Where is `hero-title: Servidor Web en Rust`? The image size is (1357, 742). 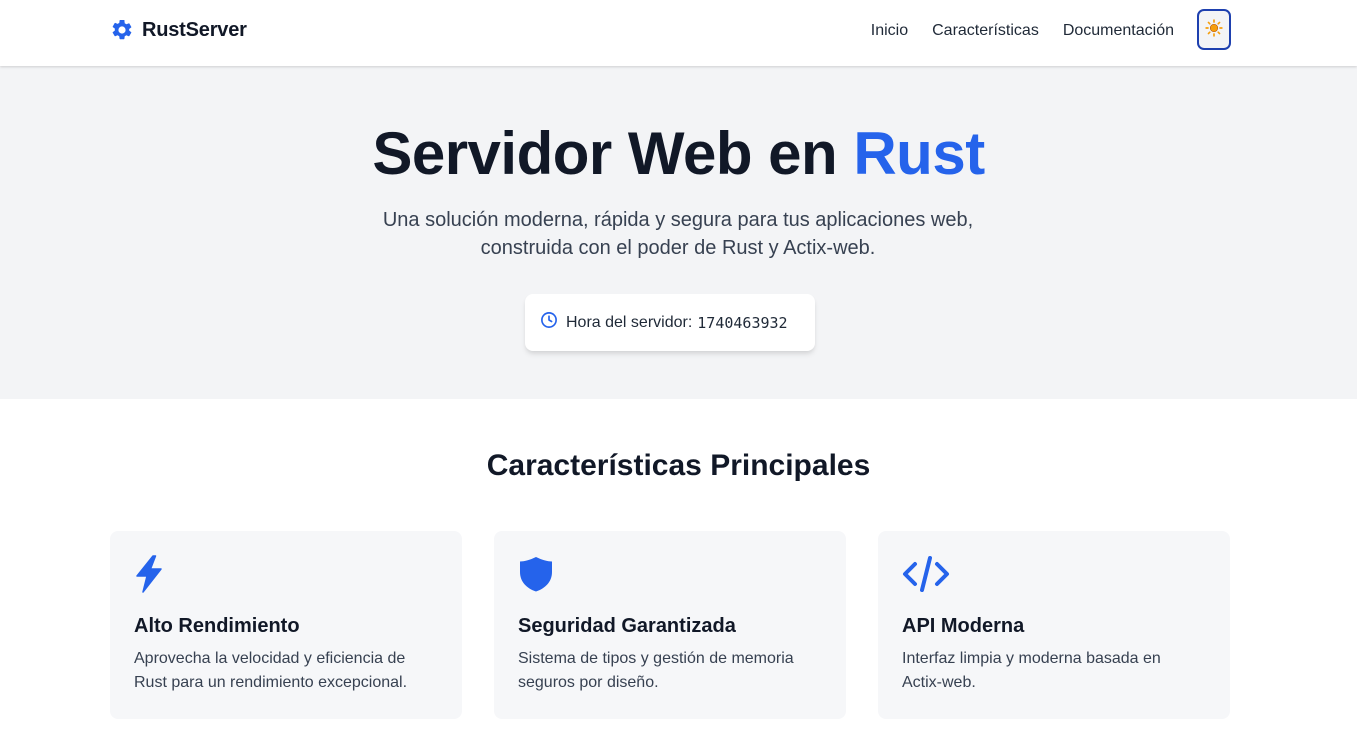 hero-title: Servidor Web en Rust is located at coordinates (678, 154).